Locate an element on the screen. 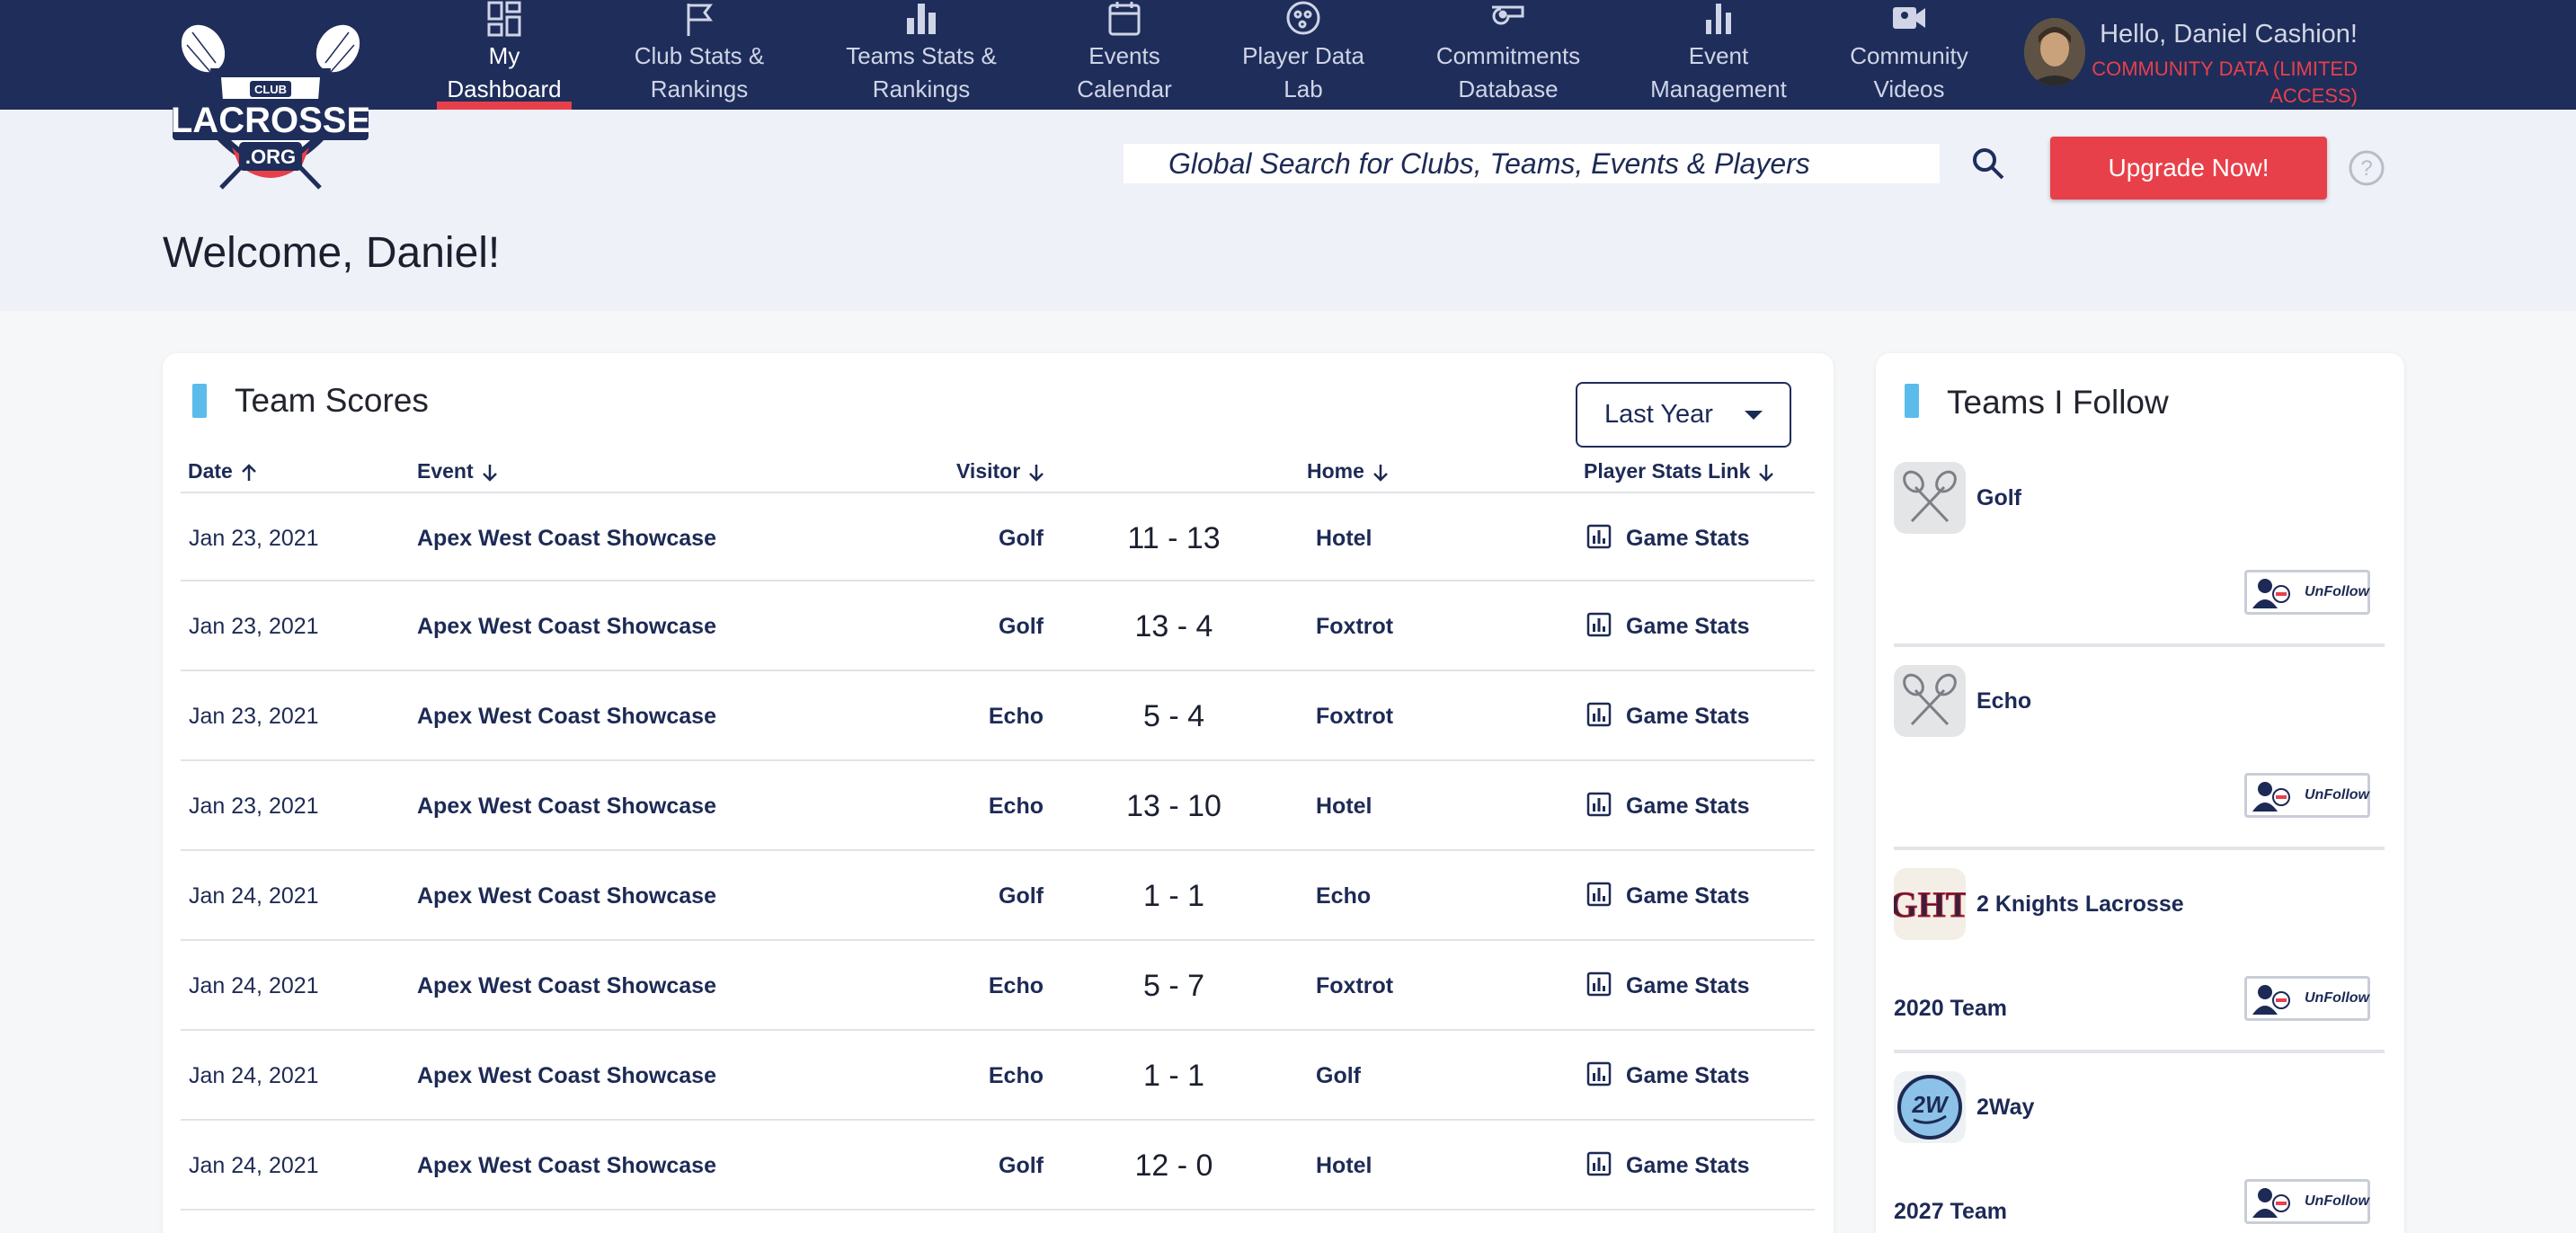 The height and width of the screenshot is (1233, 2576). nav-item-club-stats: Club Stats & Rankings is located at coordinates (699, 55).